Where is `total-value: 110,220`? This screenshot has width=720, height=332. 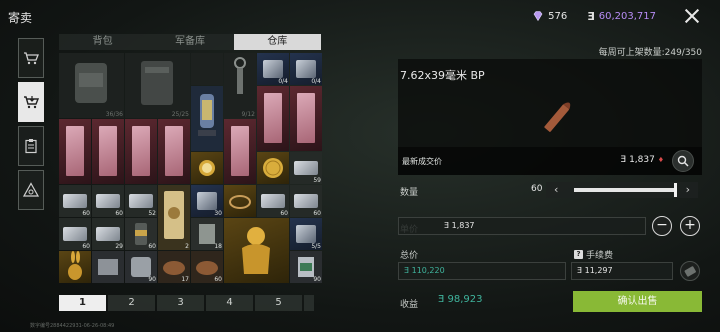
total-value: 110,220 is located at coordinates (428, 270).